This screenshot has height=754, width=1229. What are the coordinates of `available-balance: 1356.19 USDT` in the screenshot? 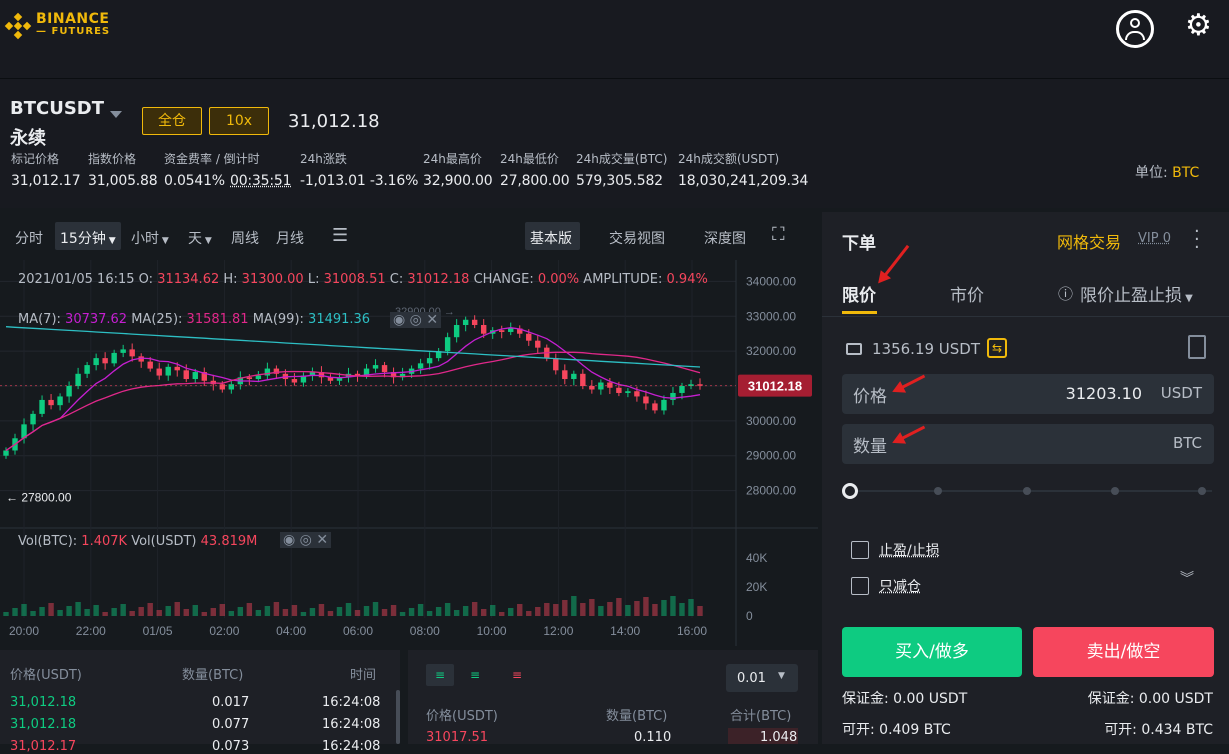 It's located at (926, 349).